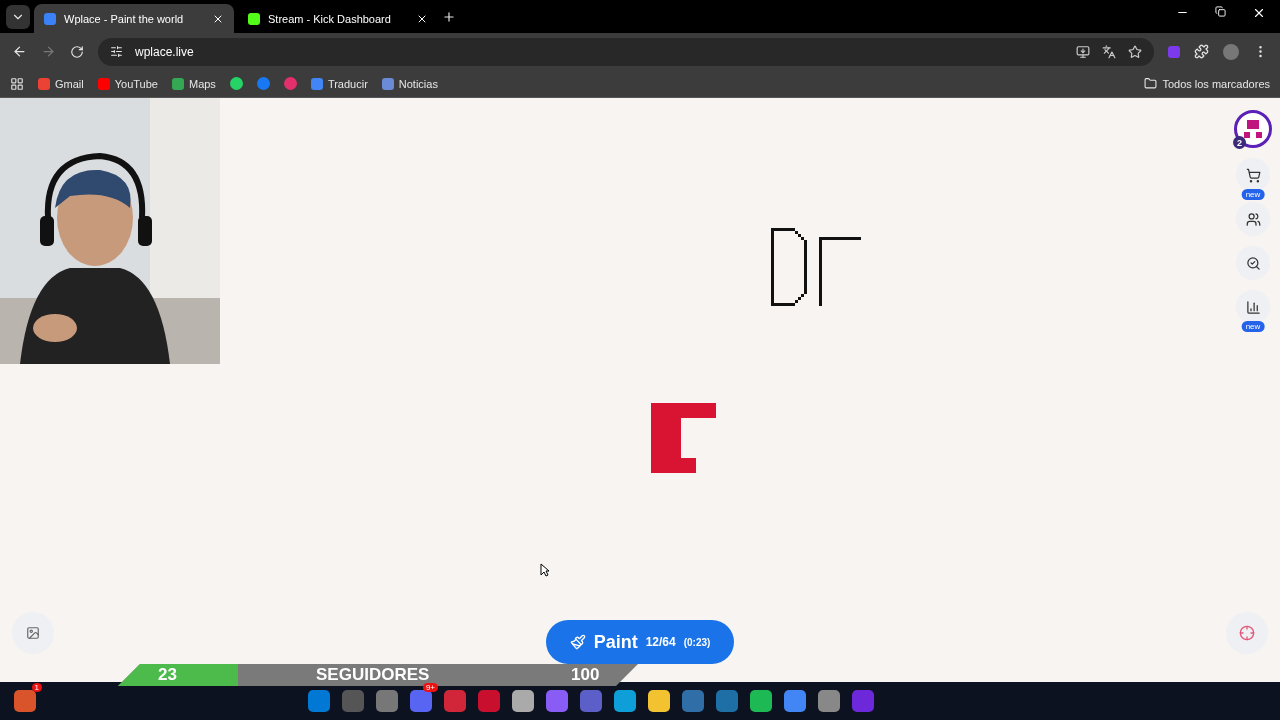  I want to click on site-settings-icon, so click(116, 51).